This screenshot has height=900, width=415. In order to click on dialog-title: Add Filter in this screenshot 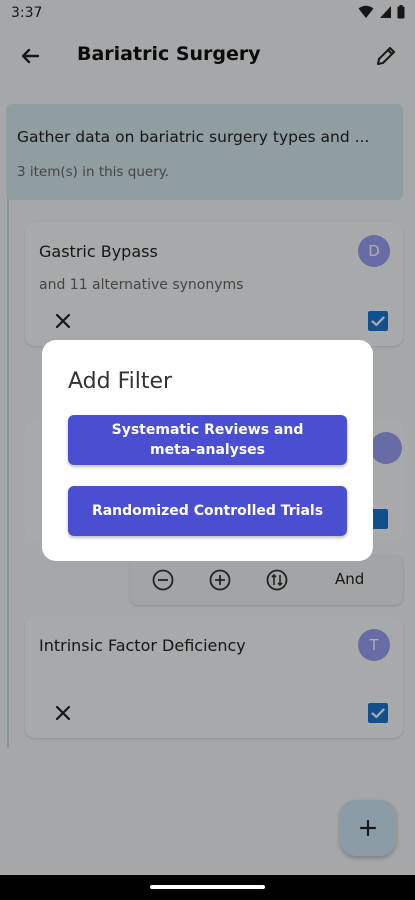, I will do `click(120, 381)`.